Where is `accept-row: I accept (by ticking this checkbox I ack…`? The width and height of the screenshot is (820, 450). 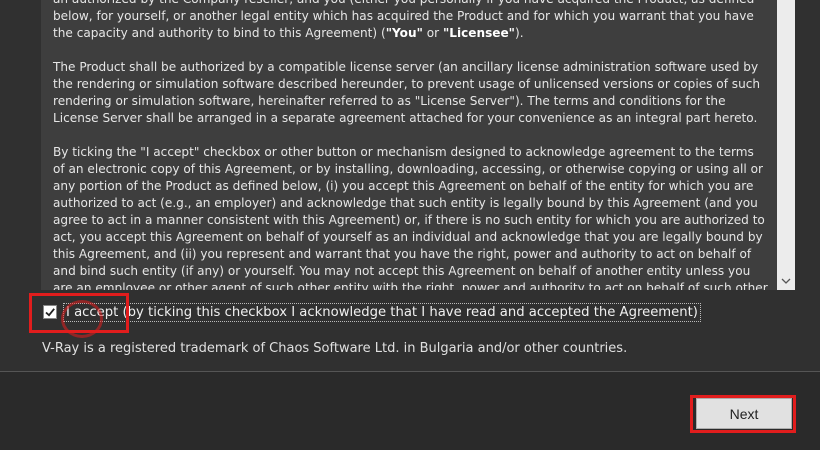 accept-row: I accept (by ticking this checkbox I ack… is located at coordinates (371, 312).